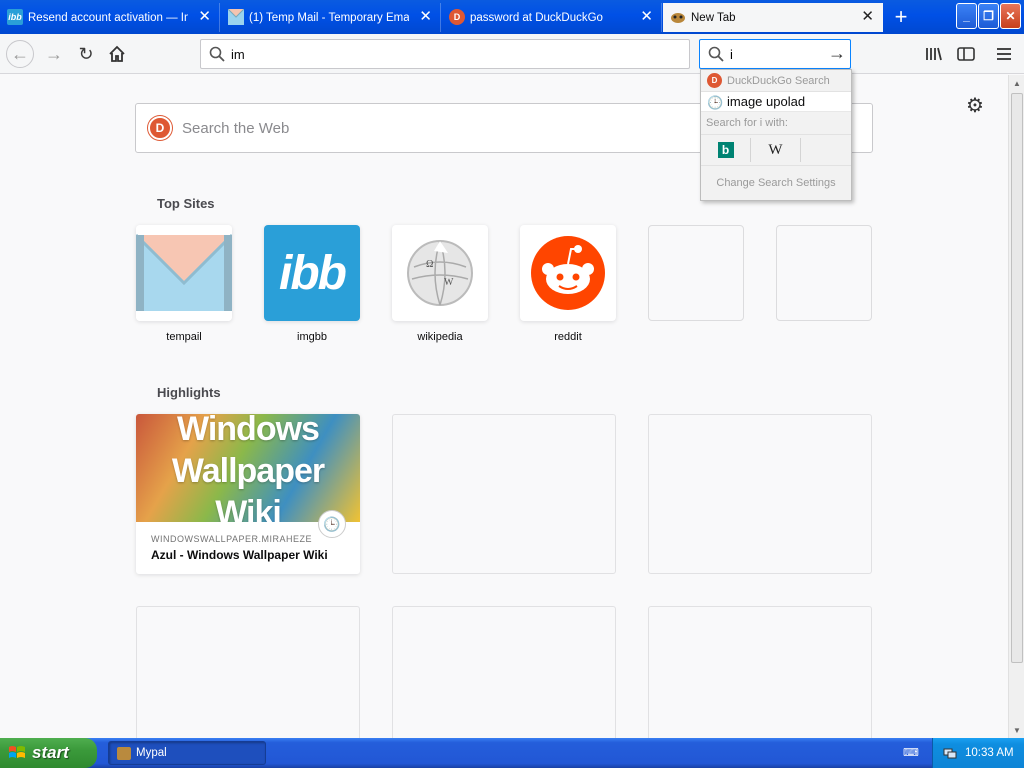 Image resolution: width=1024 pixels, height=768 pixels. Describe the element at coordinates (934, 54) in the screenshot. I see `library-icon` at that location.